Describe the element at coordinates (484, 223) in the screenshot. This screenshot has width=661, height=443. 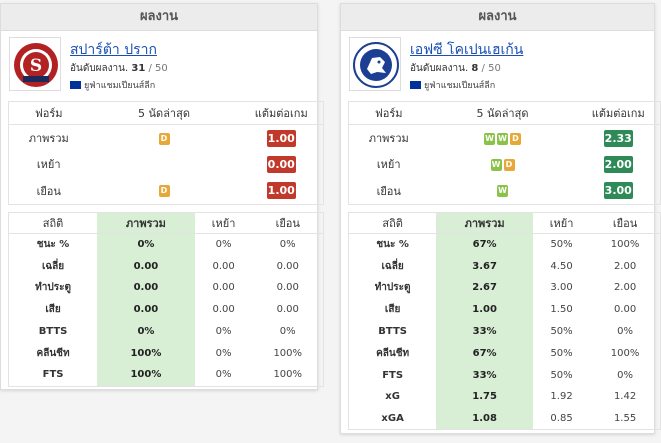
I see `stats-header-overall: ภาพรวม` at that location.